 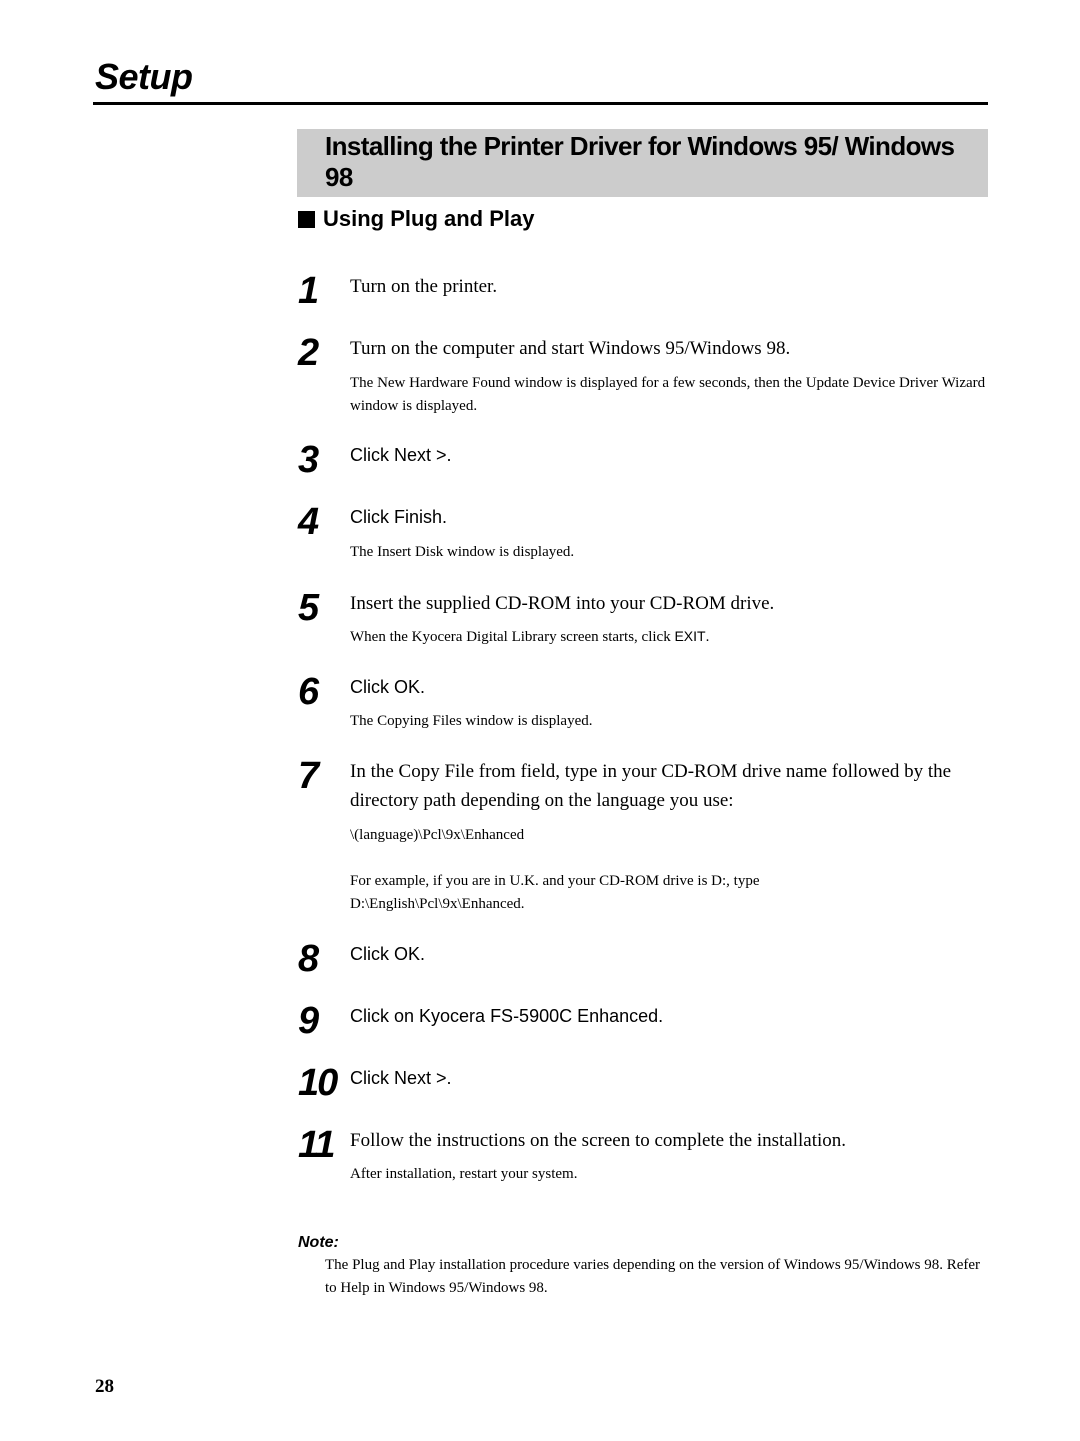 I want to click on step-number: 9, so click(x=308, y=1021).